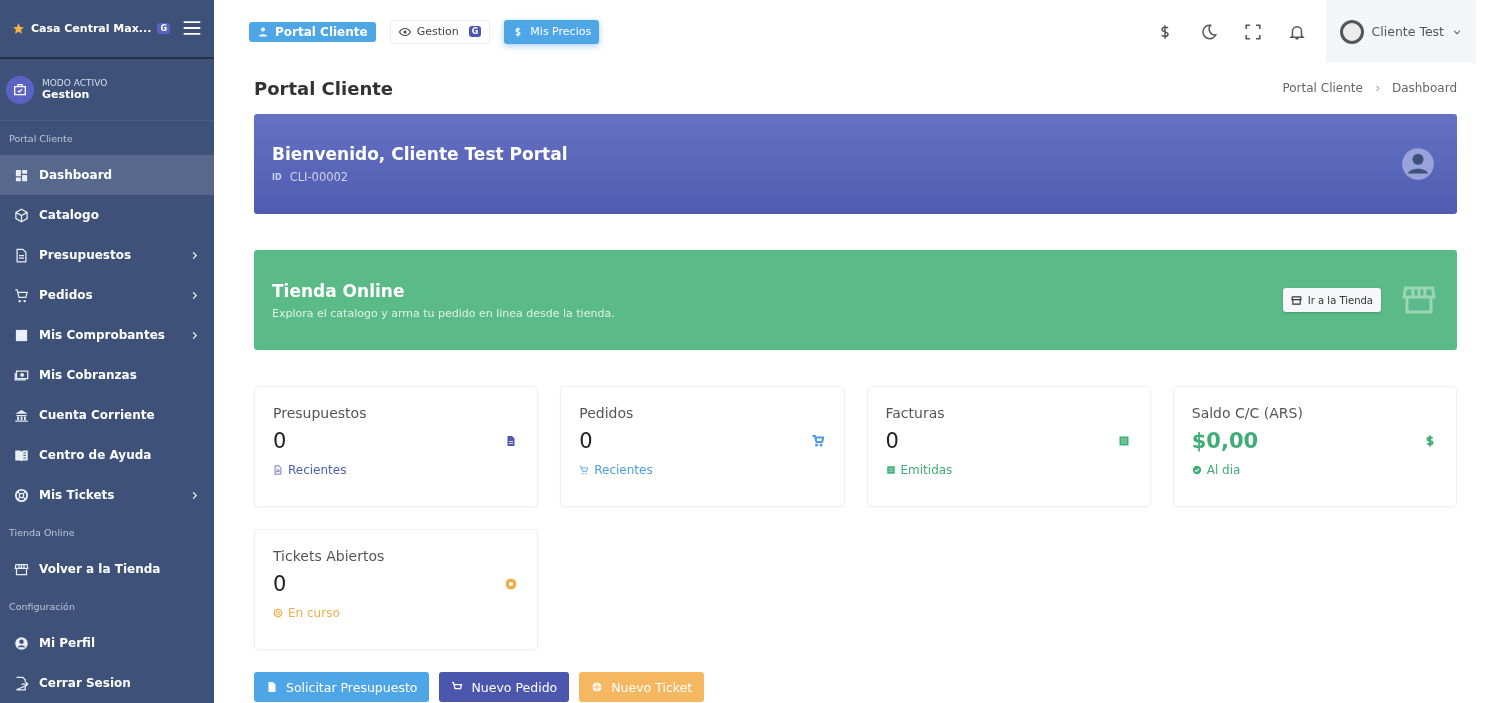 The width and height of the screenshot is (1500, 703). What do you see at coordinates (107, 495) in the screenshot?
I see `sidebar-item: Mis Tickets` at bounding box center [107, 495].